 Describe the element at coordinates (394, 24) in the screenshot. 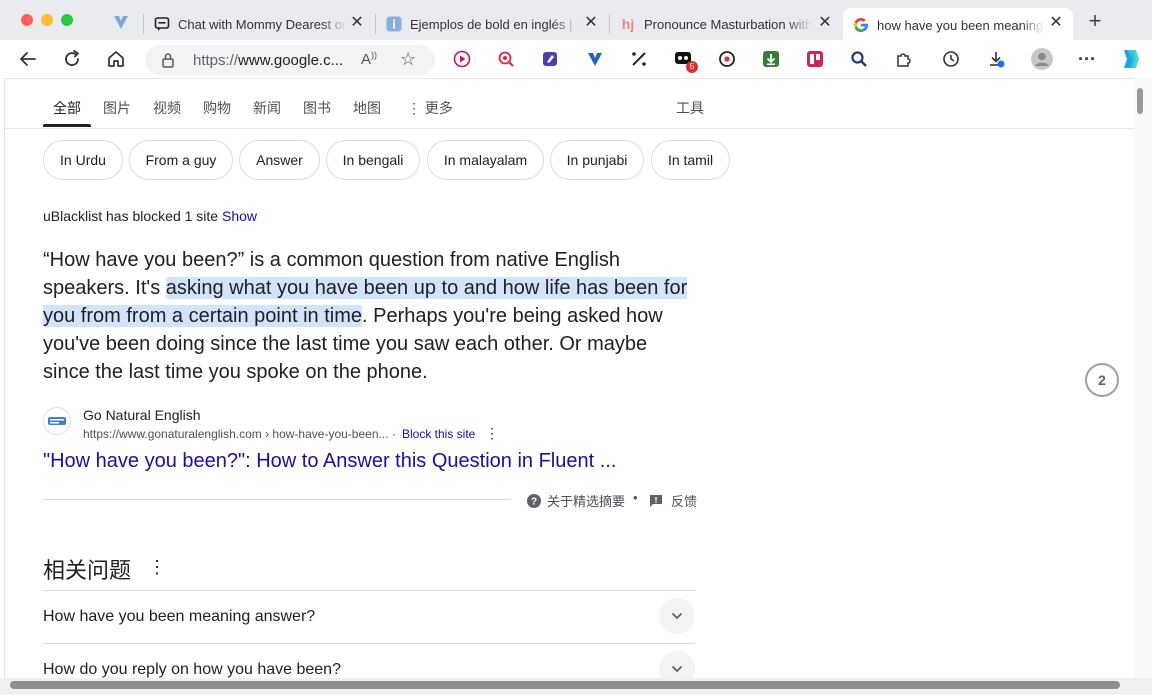

I see `info-icon` at that location.